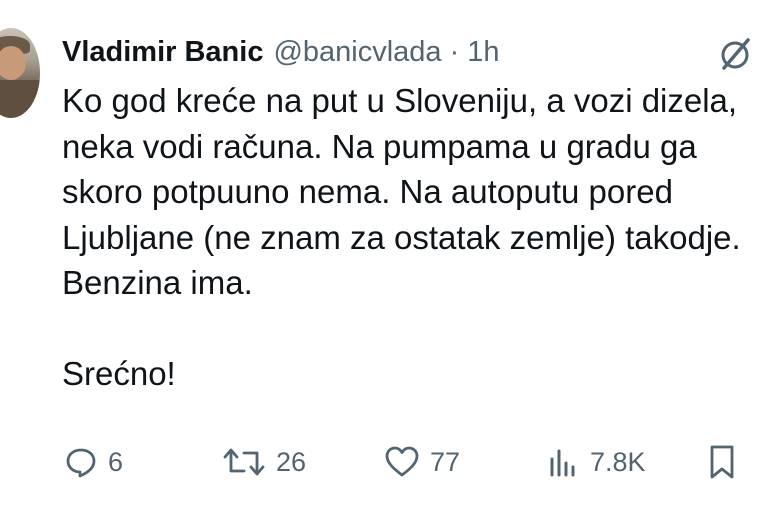  What do you see at coordinates (119, 373) in the screenshot?
I see `tweet-closing: Srećno!` at bounding box center [119, 373].